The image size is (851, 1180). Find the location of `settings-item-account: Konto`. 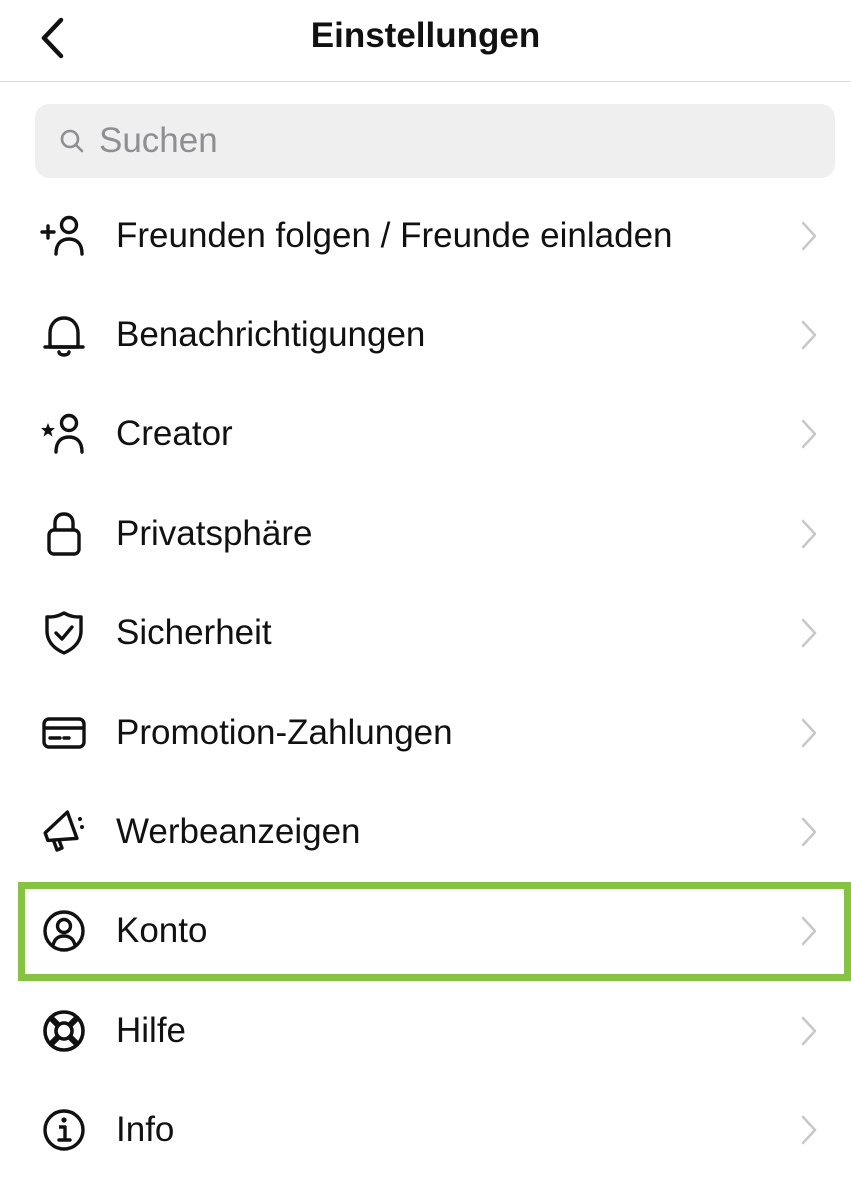

settings-item-account: Konto is located at coordinates (434, 931).